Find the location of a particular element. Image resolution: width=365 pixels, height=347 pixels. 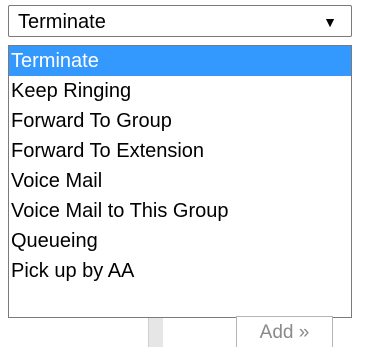

option-pick-up-by-aa: Pick up by AA is located at coordinates (180, 271).